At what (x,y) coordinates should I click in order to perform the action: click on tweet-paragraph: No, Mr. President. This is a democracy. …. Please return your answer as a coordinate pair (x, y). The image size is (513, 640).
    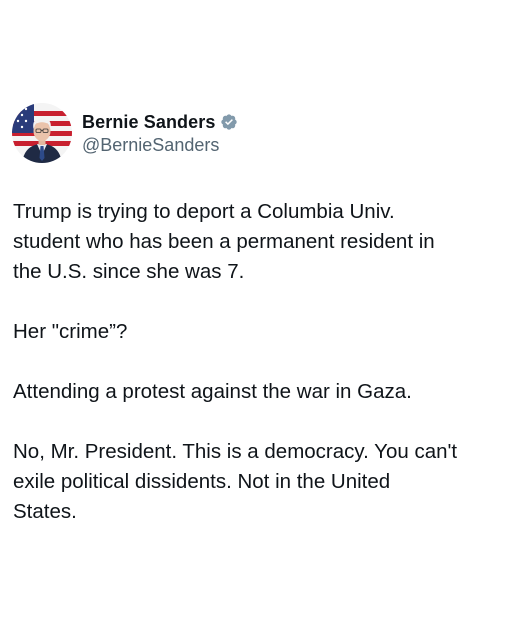
    Looking at the image, I should click on (235, 481).